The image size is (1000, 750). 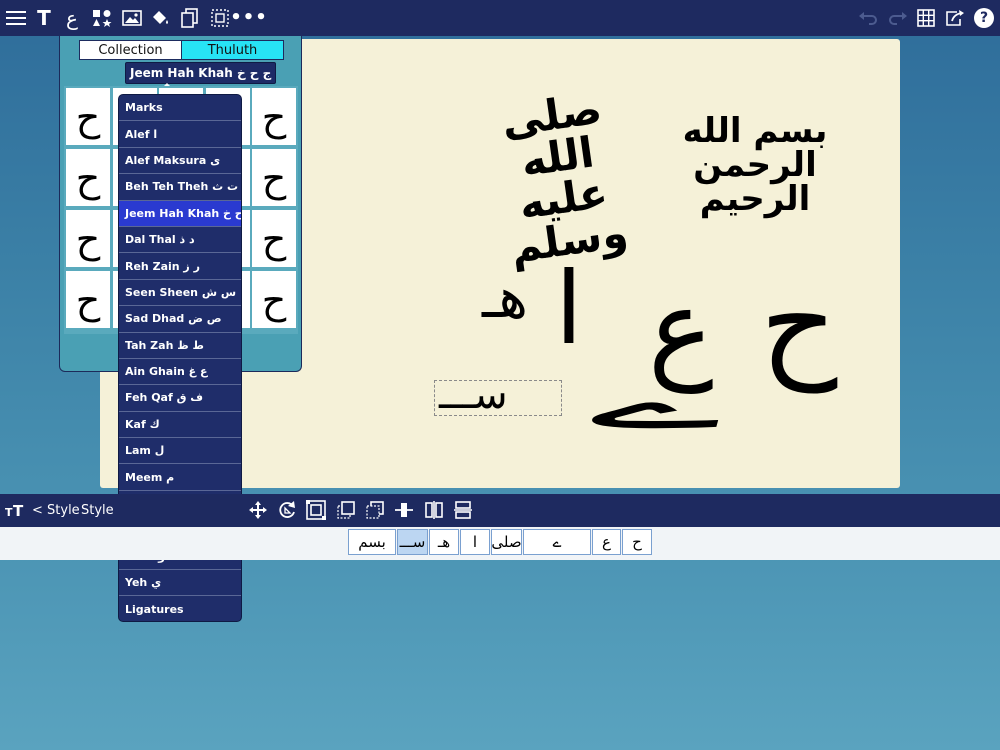 What do you see at coordinates (180, 161) in the screenshot?
I see `menu-item: Alef Maksura ى` at bounding box center [180, 161].